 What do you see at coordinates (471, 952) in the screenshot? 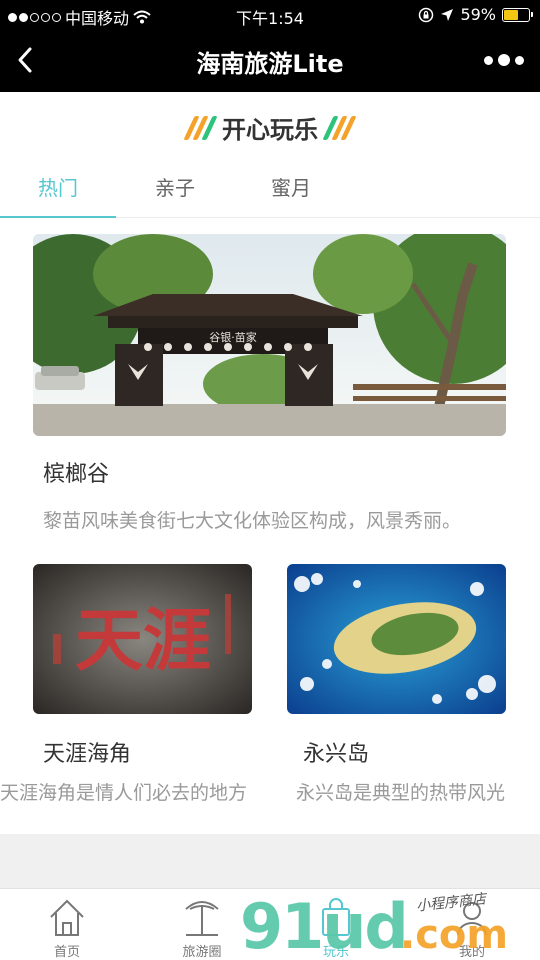
I see `tabbar-mine-label: 我的` at bounding box center [471, 952].